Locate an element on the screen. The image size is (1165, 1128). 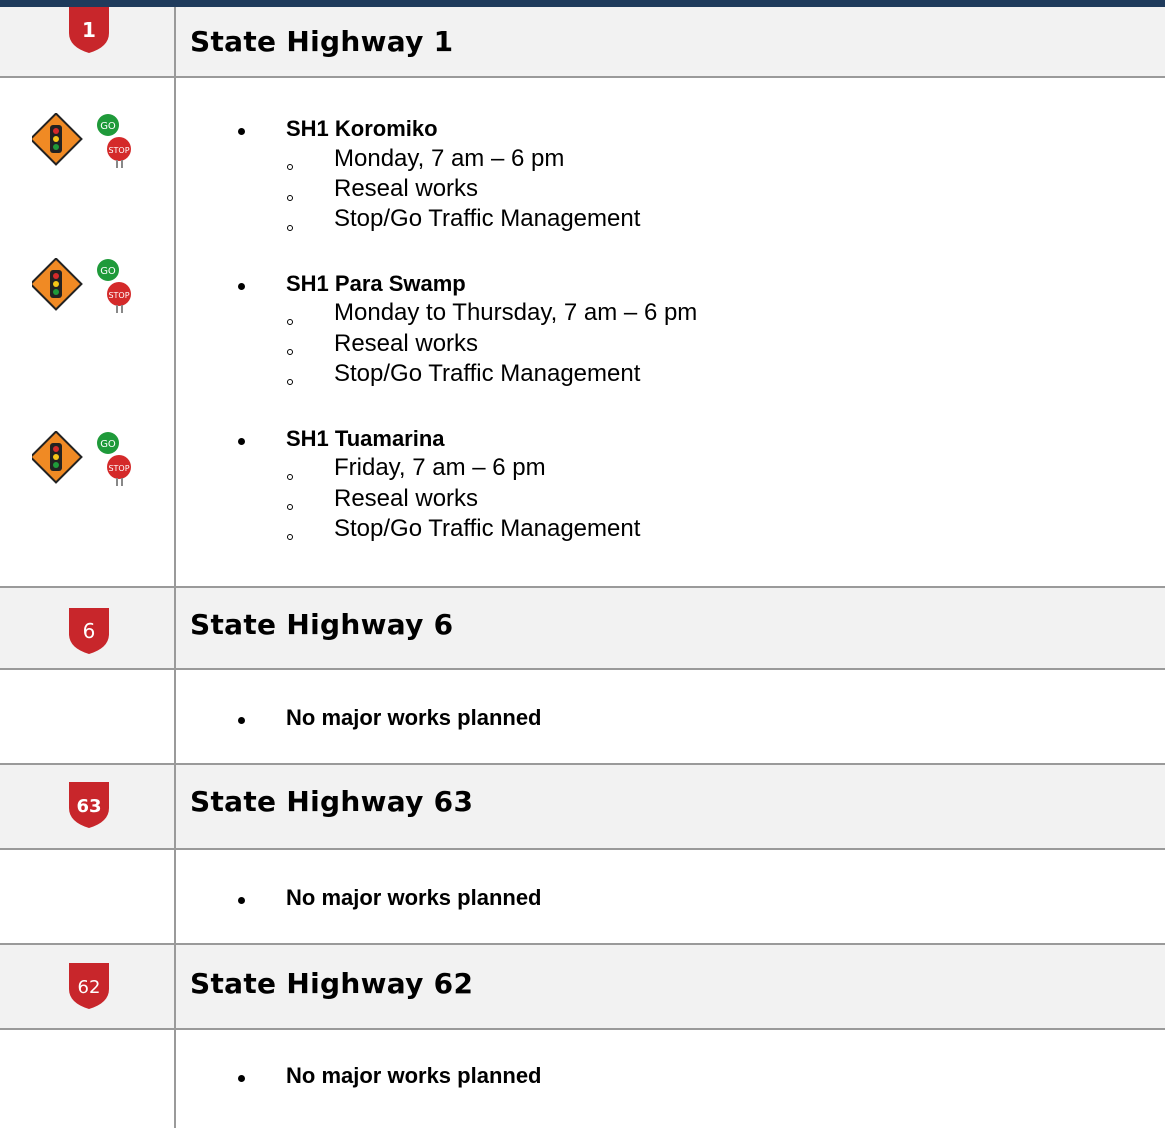
section-body-sh63: No major works planned is located at coordinates (582, 897).